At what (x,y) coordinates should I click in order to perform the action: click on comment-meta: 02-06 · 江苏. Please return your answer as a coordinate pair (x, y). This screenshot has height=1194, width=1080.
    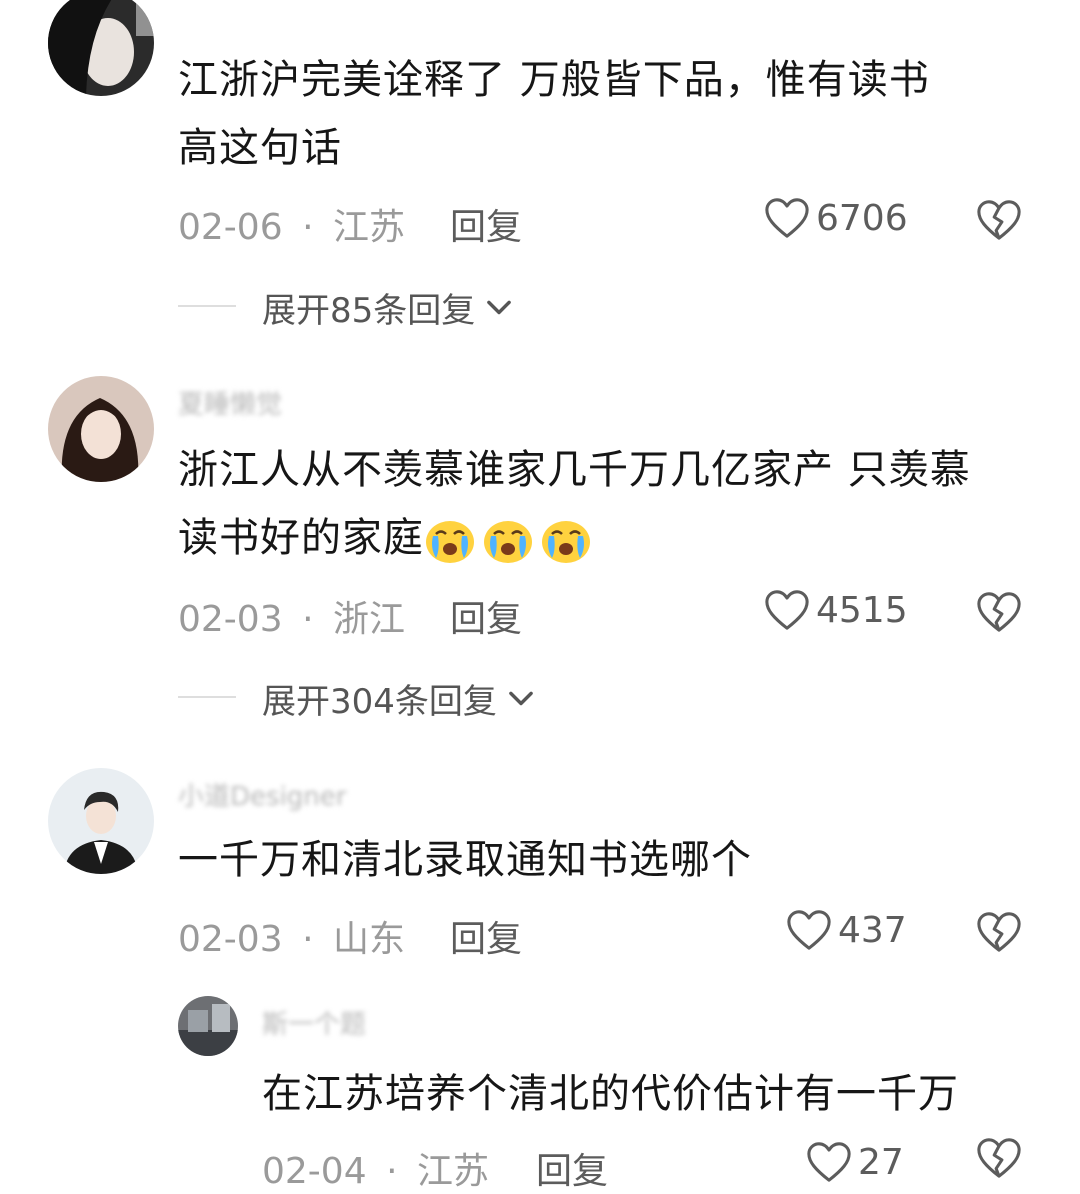
    Looking at the image, I should click on (291, 224).